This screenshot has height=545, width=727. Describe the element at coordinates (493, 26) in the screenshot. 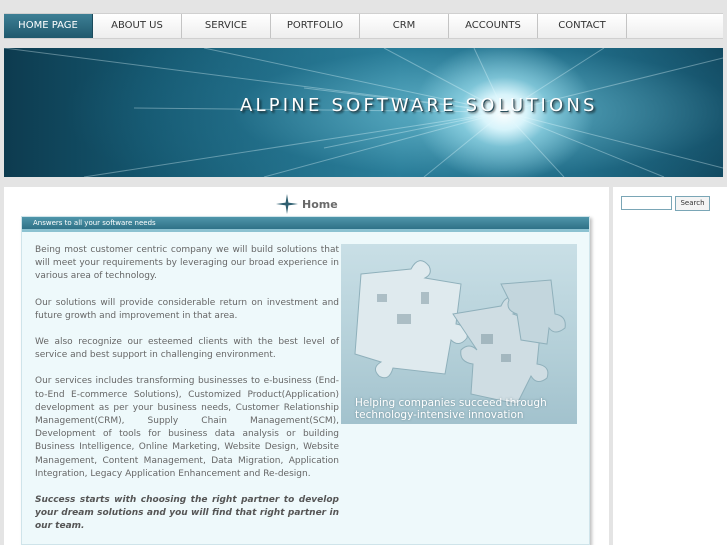

I see `nav-item-accounts: ACCOUNTS` at that location.